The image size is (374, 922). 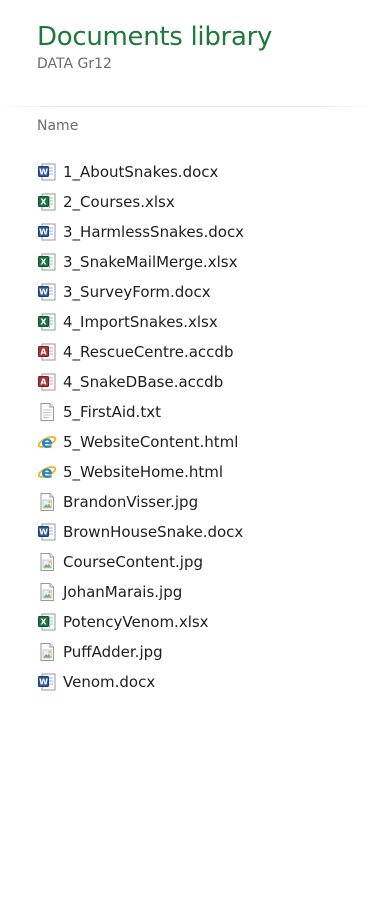 I want to click on file-row: A 4_SnakeDBase.accdb, so click(x=197, y=382).